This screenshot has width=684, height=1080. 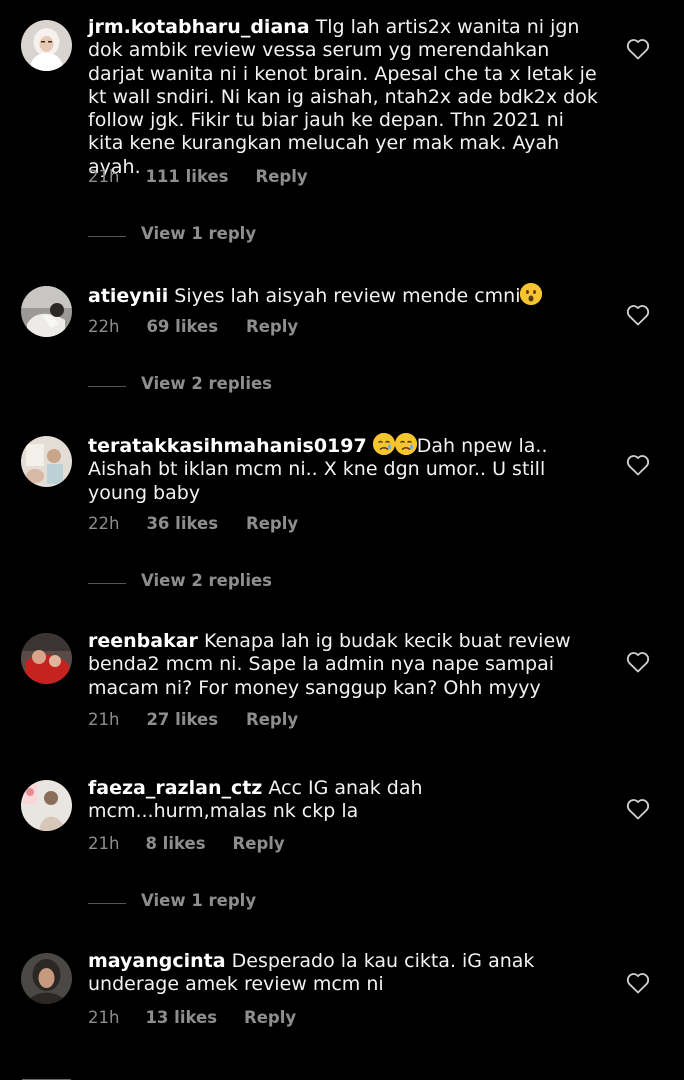 What do you see at coordinates (186, 176) in the screenshot?
I see `comment-likes: 111 likes` at bounding box center [186, 176].